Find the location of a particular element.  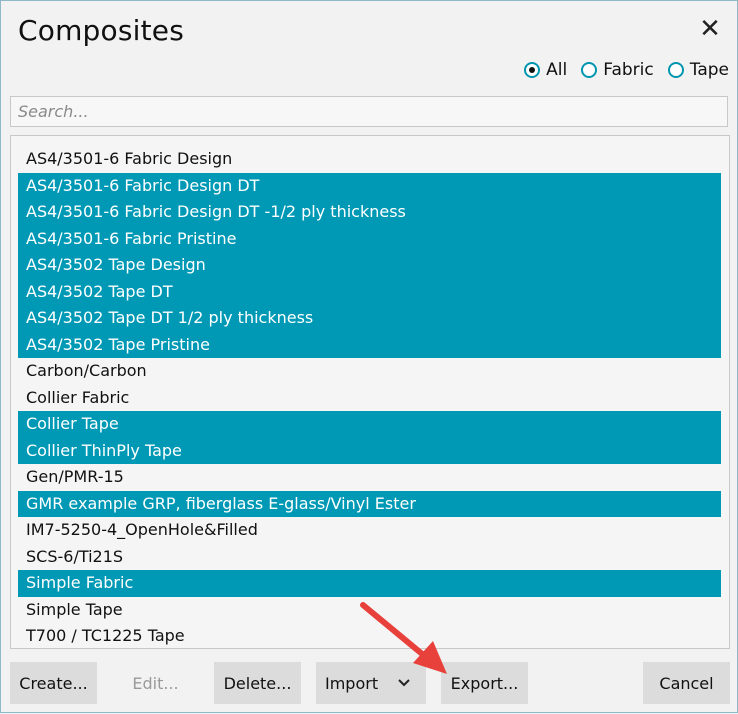

radio-tape is located at coordinates (675, 70).